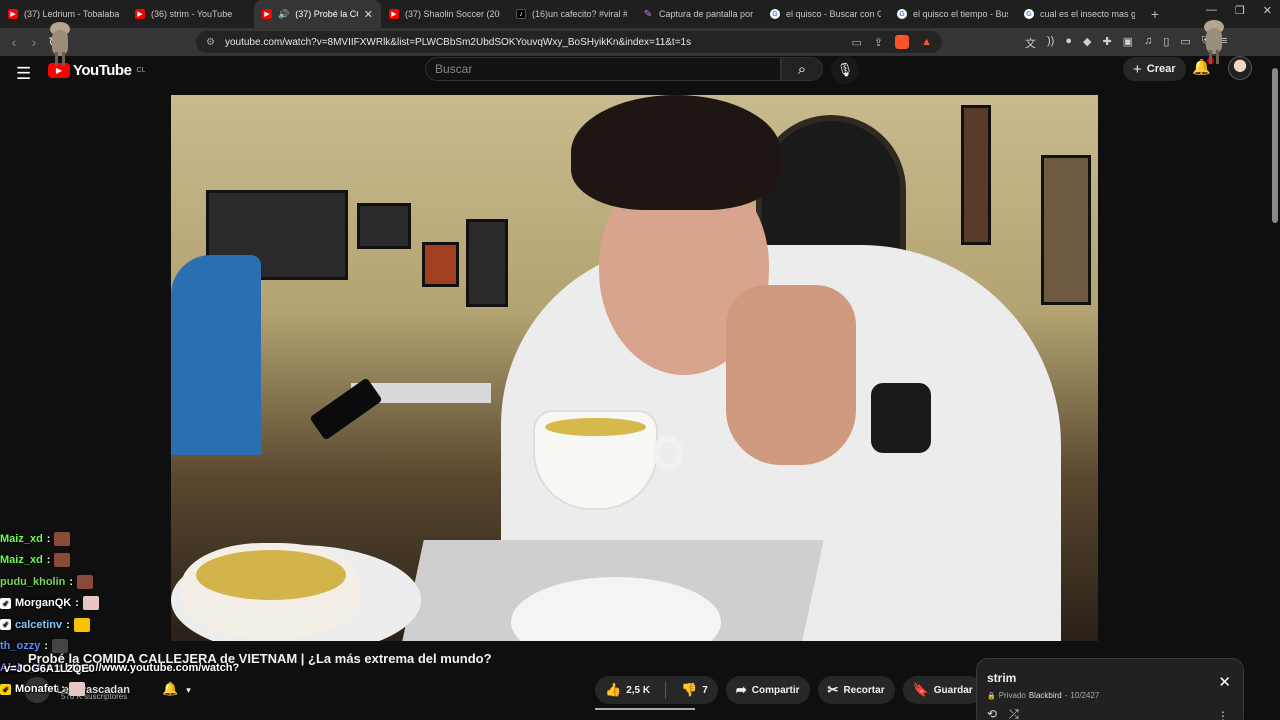  I want to click on chat-message: Maiz_xd:, so click(155, 561).